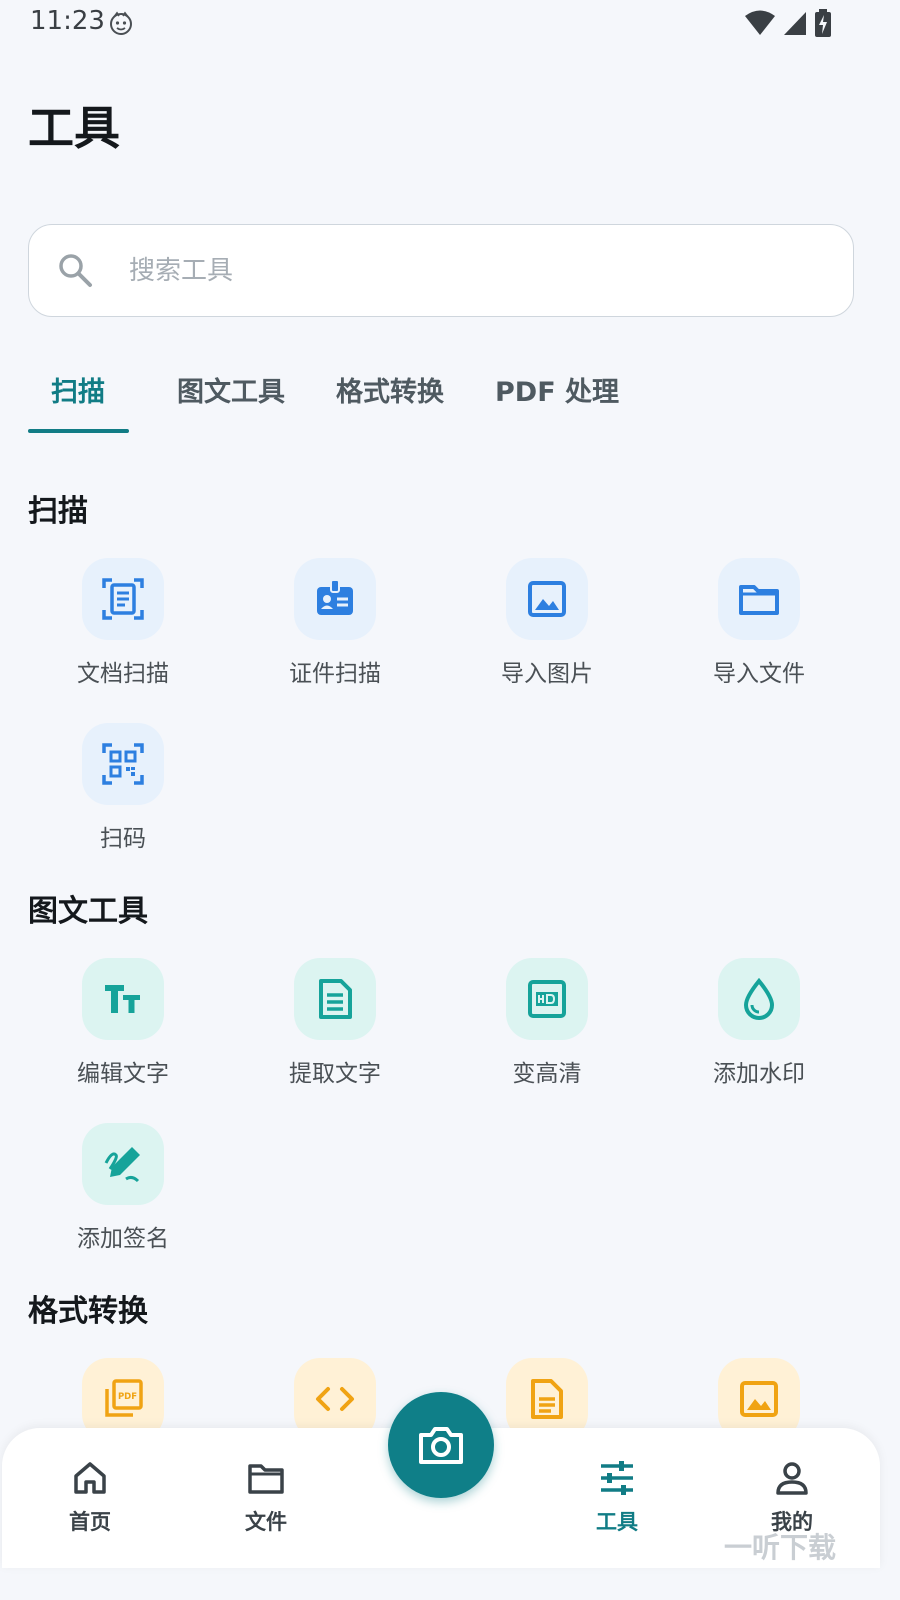 This screenshot has height=1600, width=900. I want to click on qr-code-icon, so click(123, 764).